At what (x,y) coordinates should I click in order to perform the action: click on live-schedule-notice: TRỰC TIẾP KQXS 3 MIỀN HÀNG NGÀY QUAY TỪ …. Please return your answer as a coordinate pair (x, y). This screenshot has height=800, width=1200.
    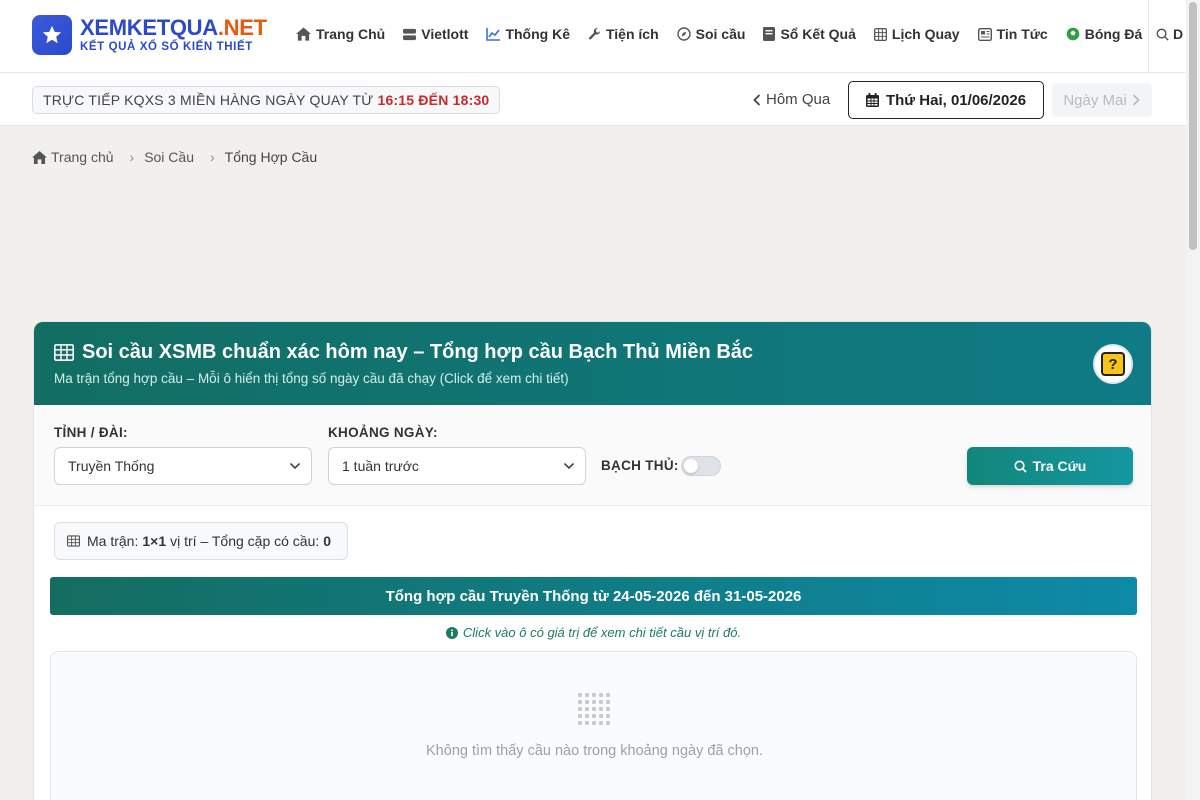
    Looking at the image, I should click on (266, 100).